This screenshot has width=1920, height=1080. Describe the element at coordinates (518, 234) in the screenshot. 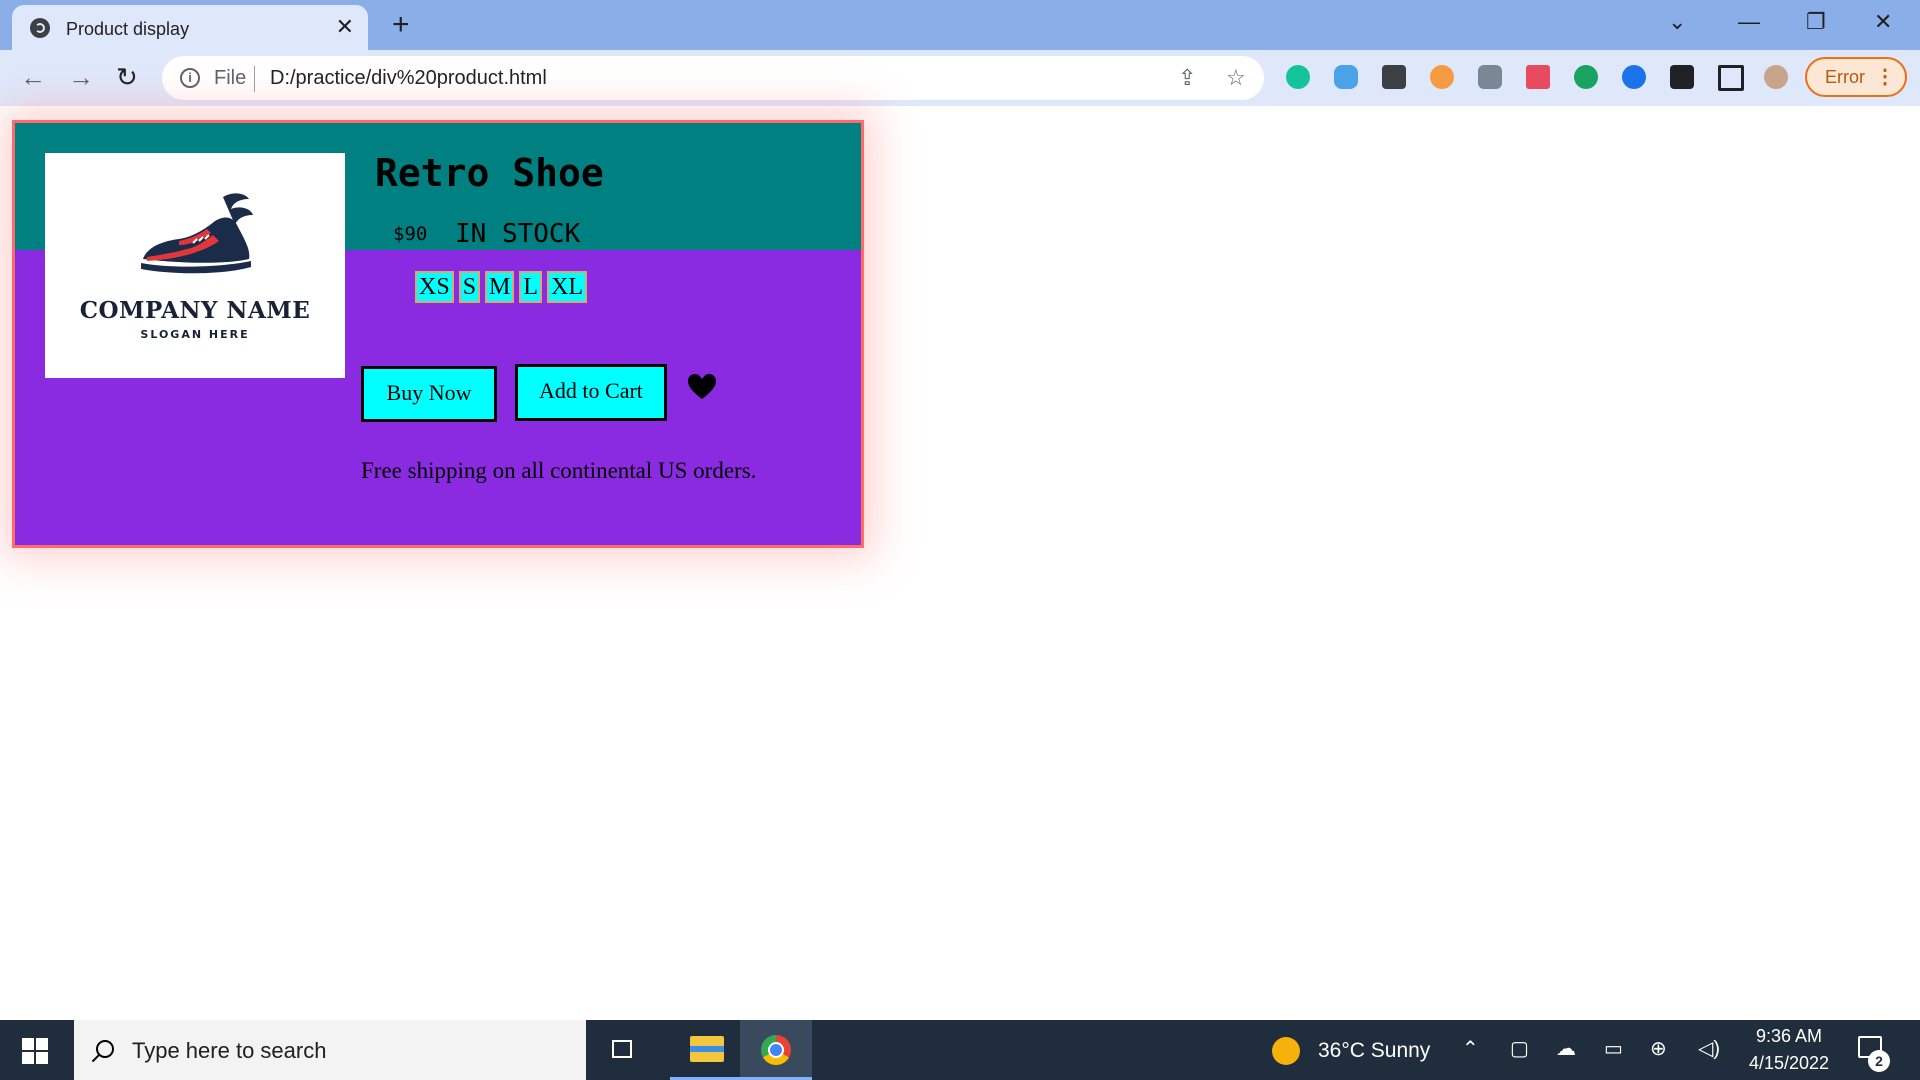

I see `stock-status: IN STOCK` at that location.